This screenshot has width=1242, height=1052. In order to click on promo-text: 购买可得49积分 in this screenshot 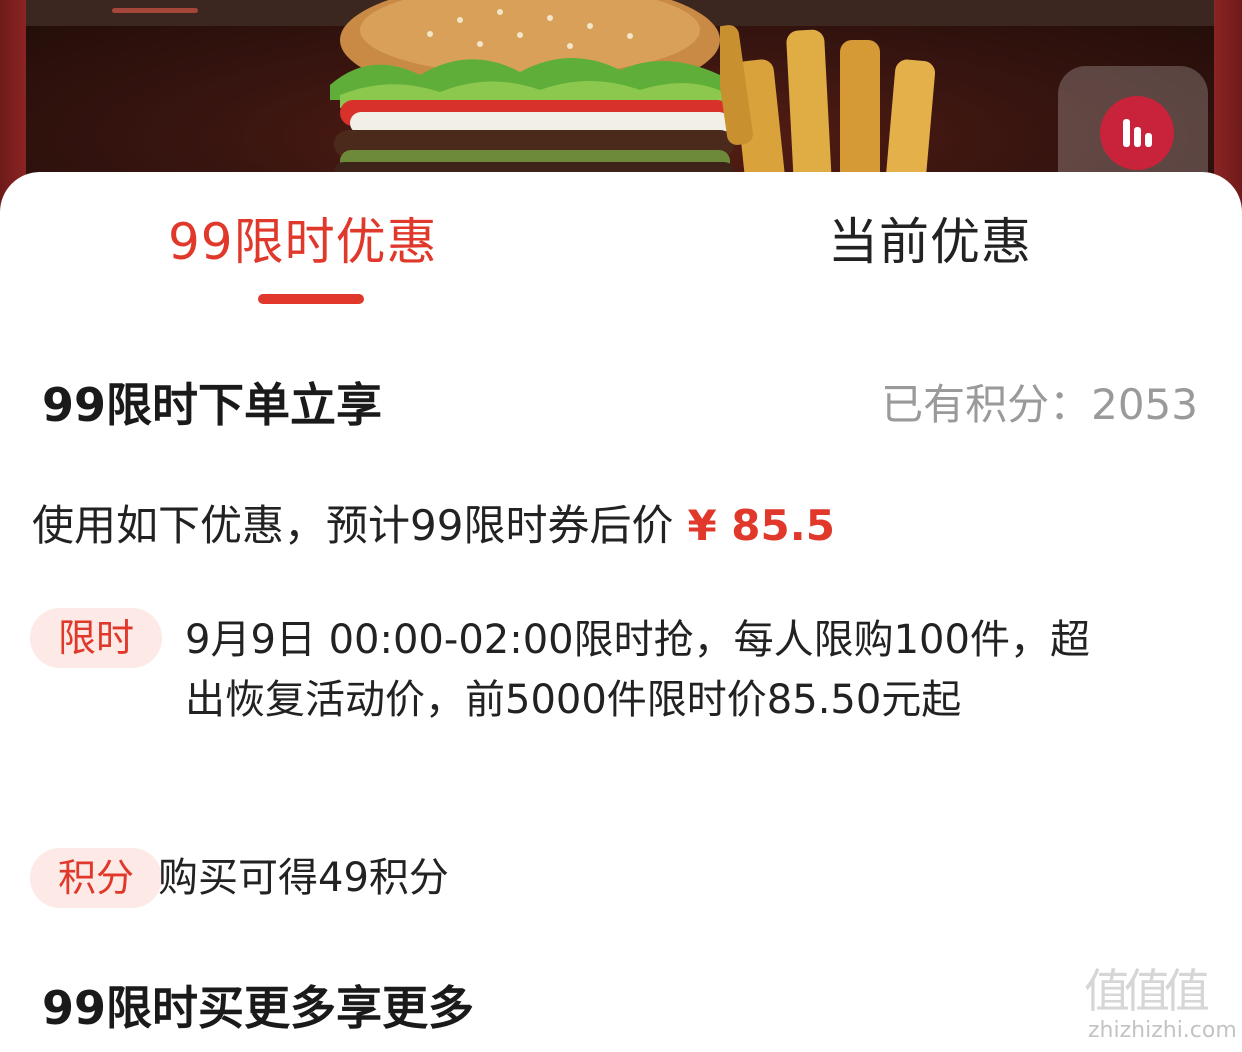, I will do `click(303, 878)`.